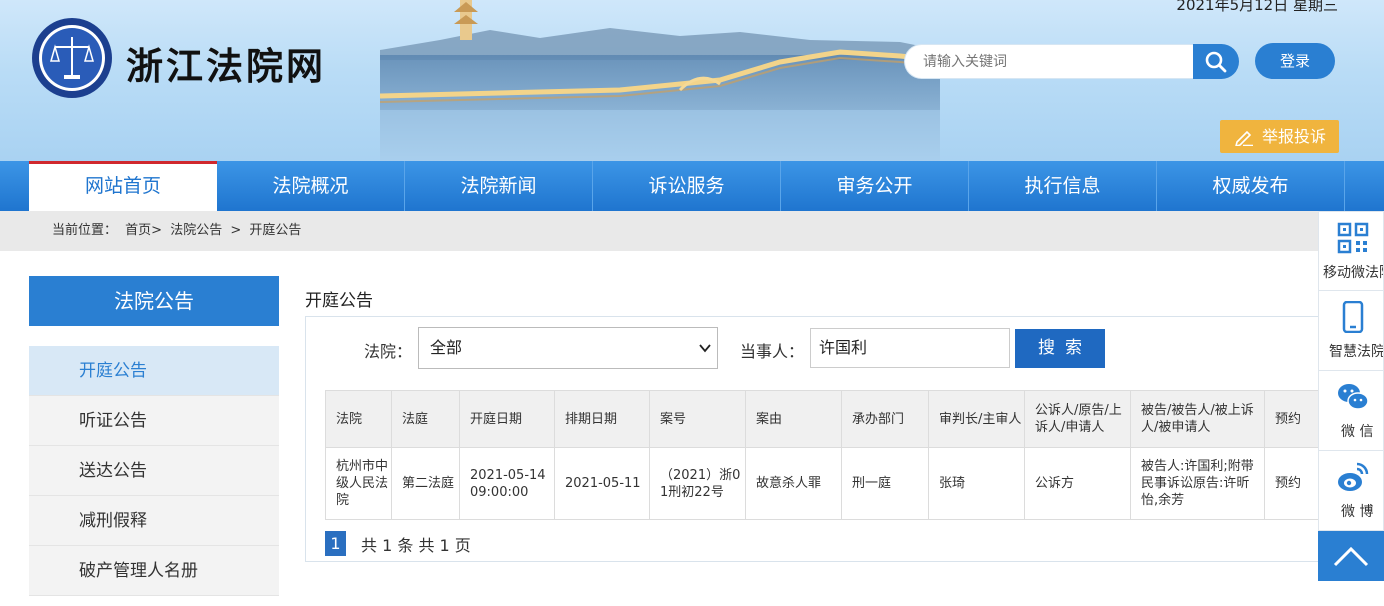  What do you see at coordinates (772, 351) in the screenshot?
I see `party-label: 当事人：` at bounding box center [772, 351].